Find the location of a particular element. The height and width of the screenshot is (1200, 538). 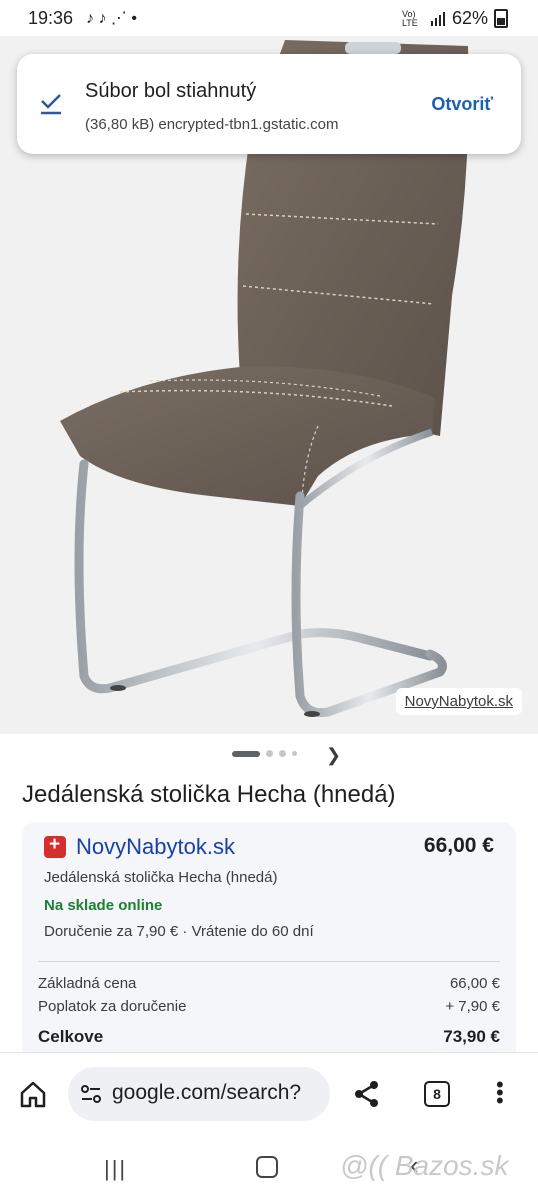

share-icon is located at coordinates (367, 1096).